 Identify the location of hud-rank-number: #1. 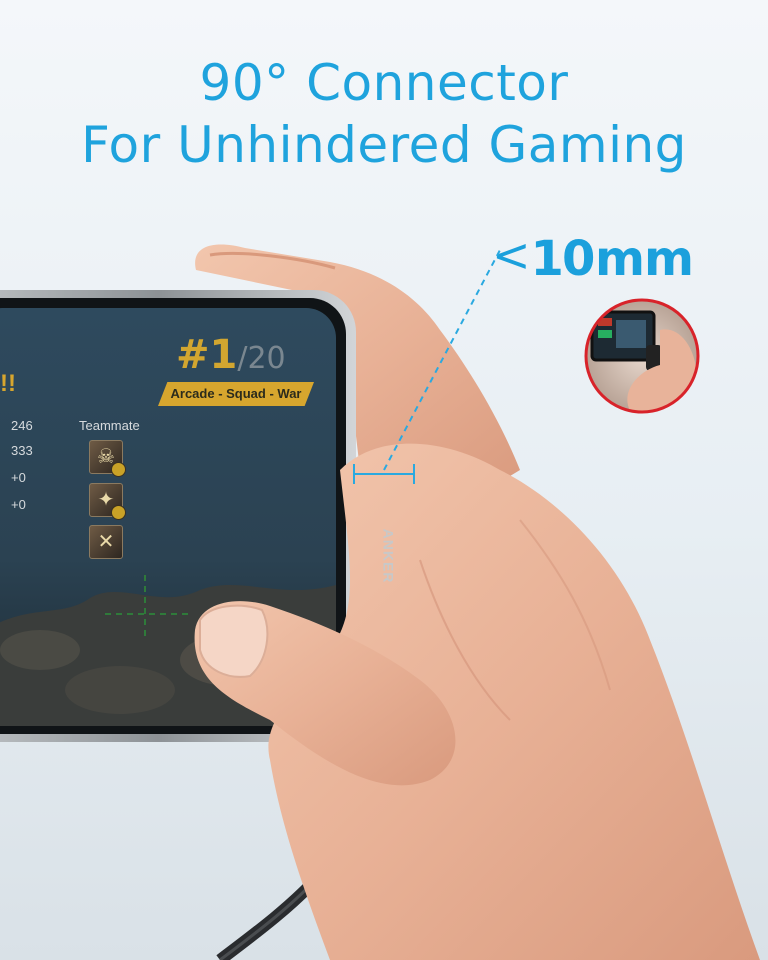
(207, 355).